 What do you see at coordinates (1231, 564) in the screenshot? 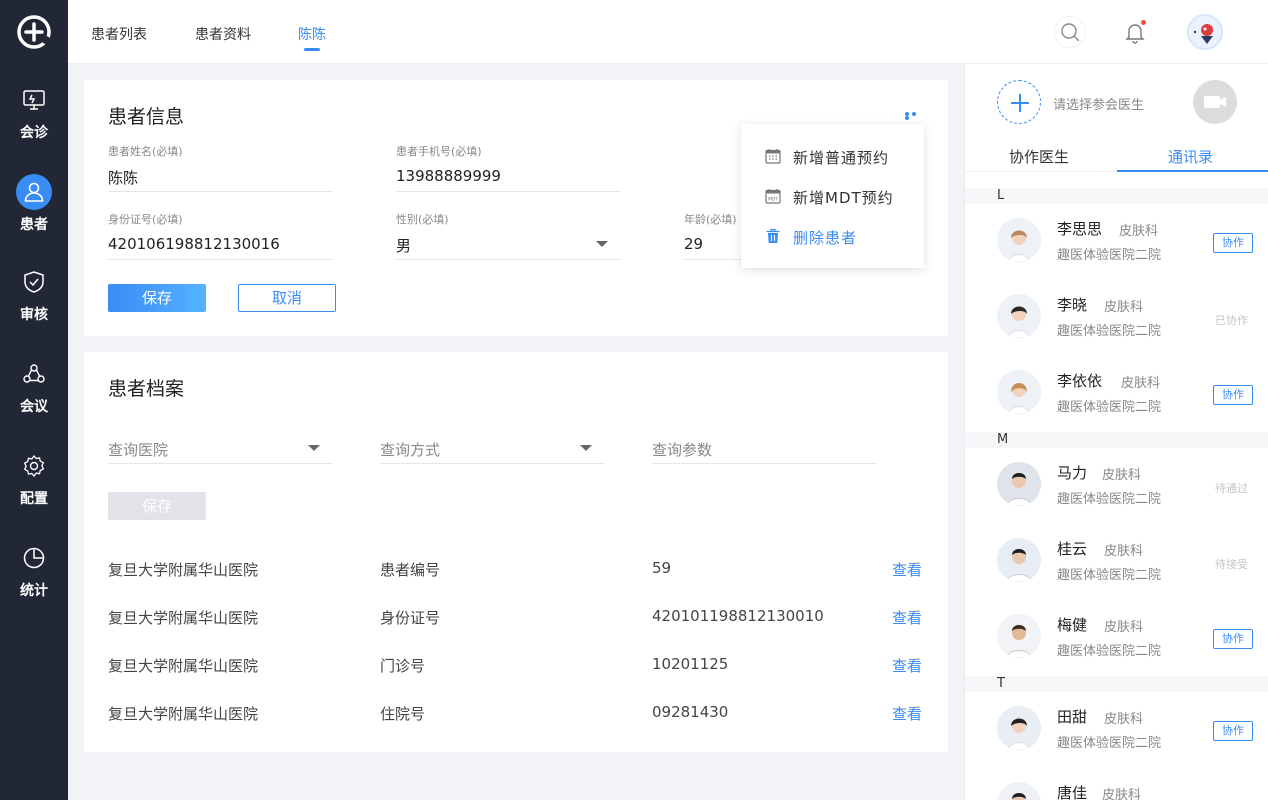
I see `status-badge: 待接受` at bounding box center [1231, 564].